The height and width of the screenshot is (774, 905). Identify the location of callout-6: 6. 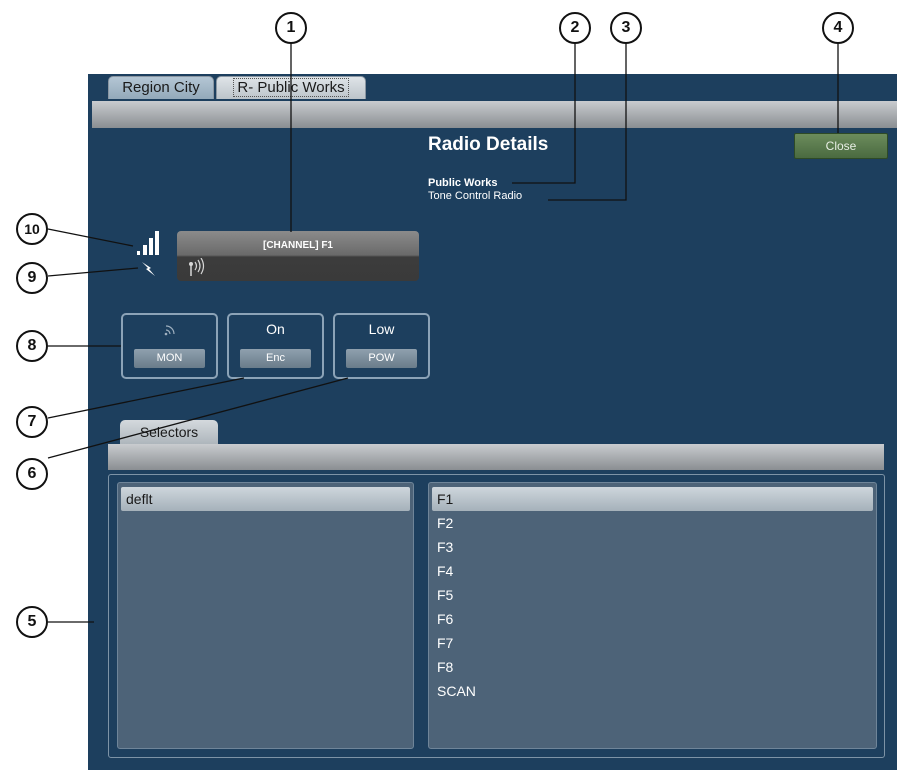
(32, 474).